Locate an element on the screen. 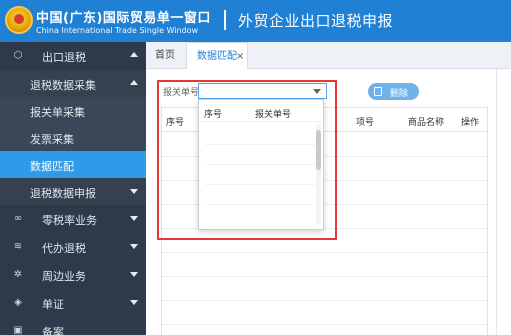  menu-agent-rebate: ≋ 代办退税 is located at coordinates (73, 247).